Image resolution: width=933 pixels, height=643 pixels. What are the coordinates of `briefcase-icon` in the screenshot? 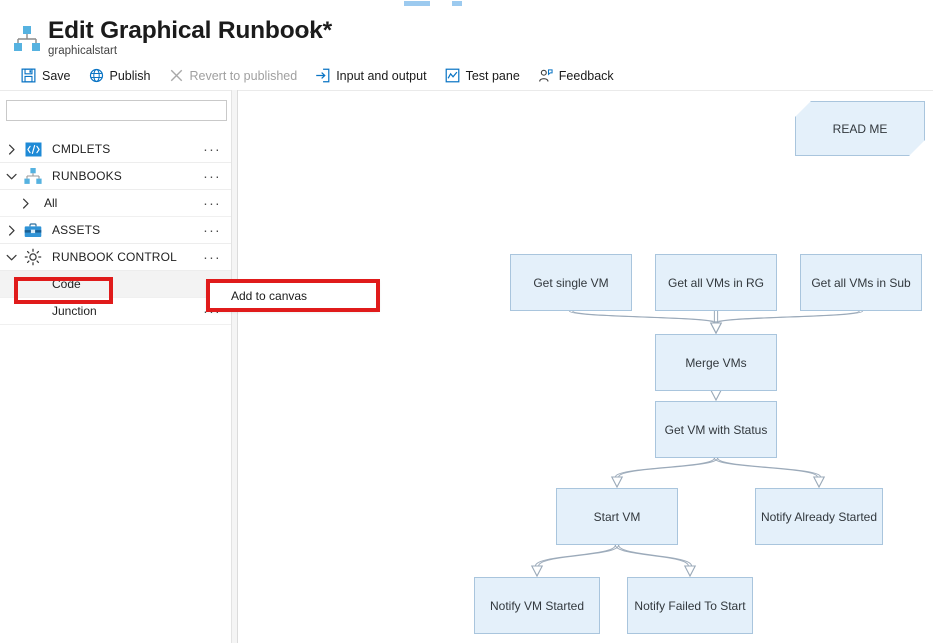 It's located at (33, 230).